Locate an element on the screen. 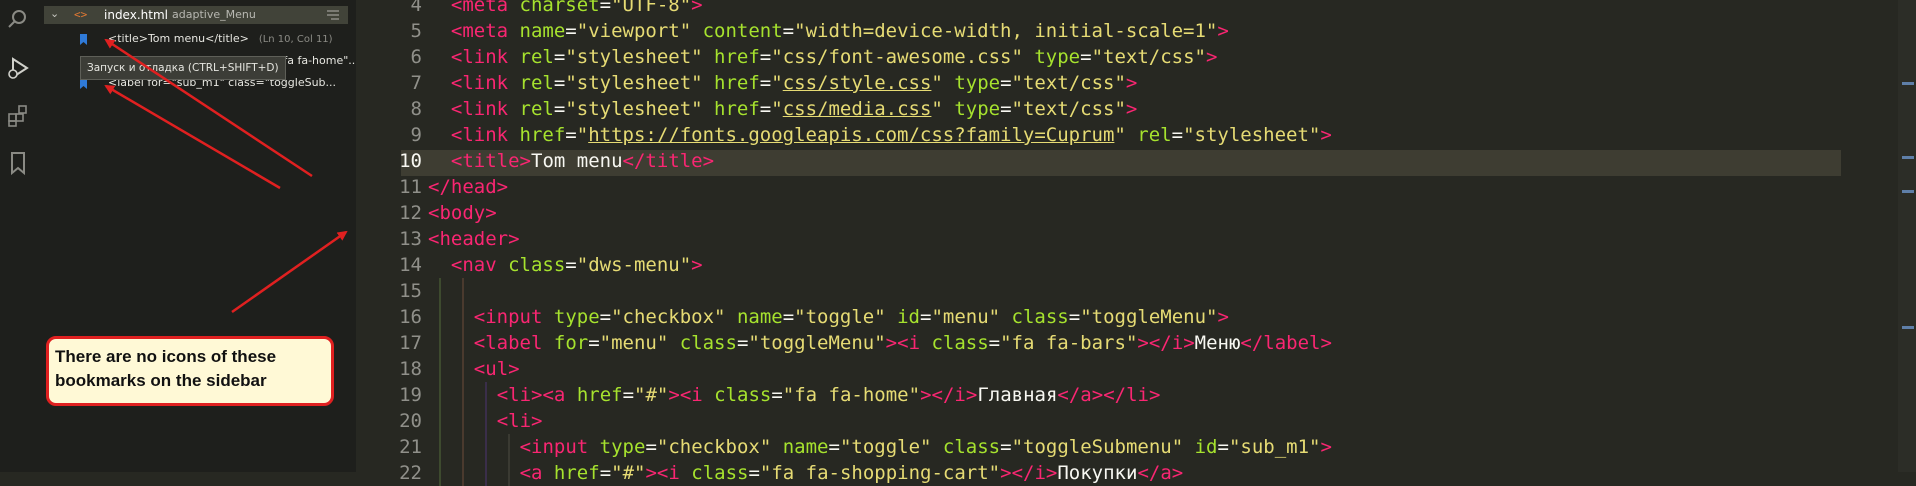  code-line: <meta charset="UTF-8"> is located at coordinates (576, 8).